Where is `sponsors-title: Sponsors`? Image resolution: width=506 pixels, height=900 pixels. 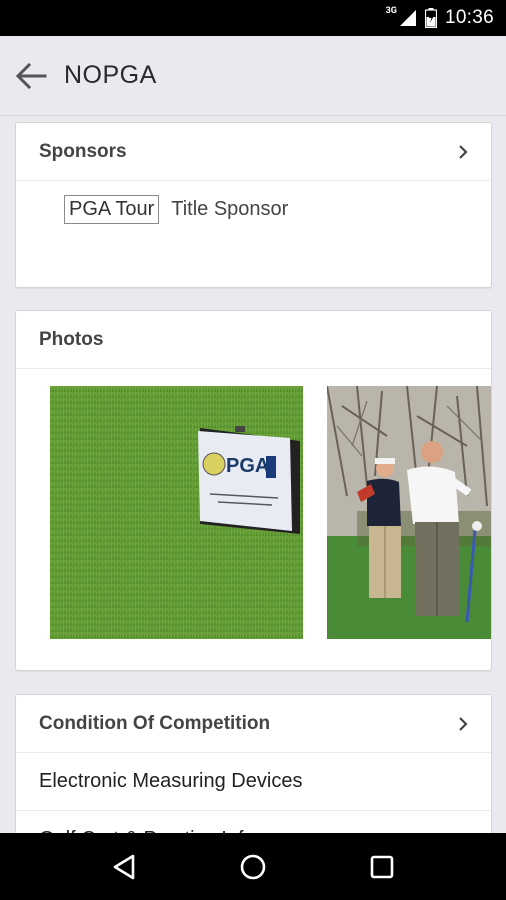
sponsors-title: Sponsors is located at coordinates (83, 151).